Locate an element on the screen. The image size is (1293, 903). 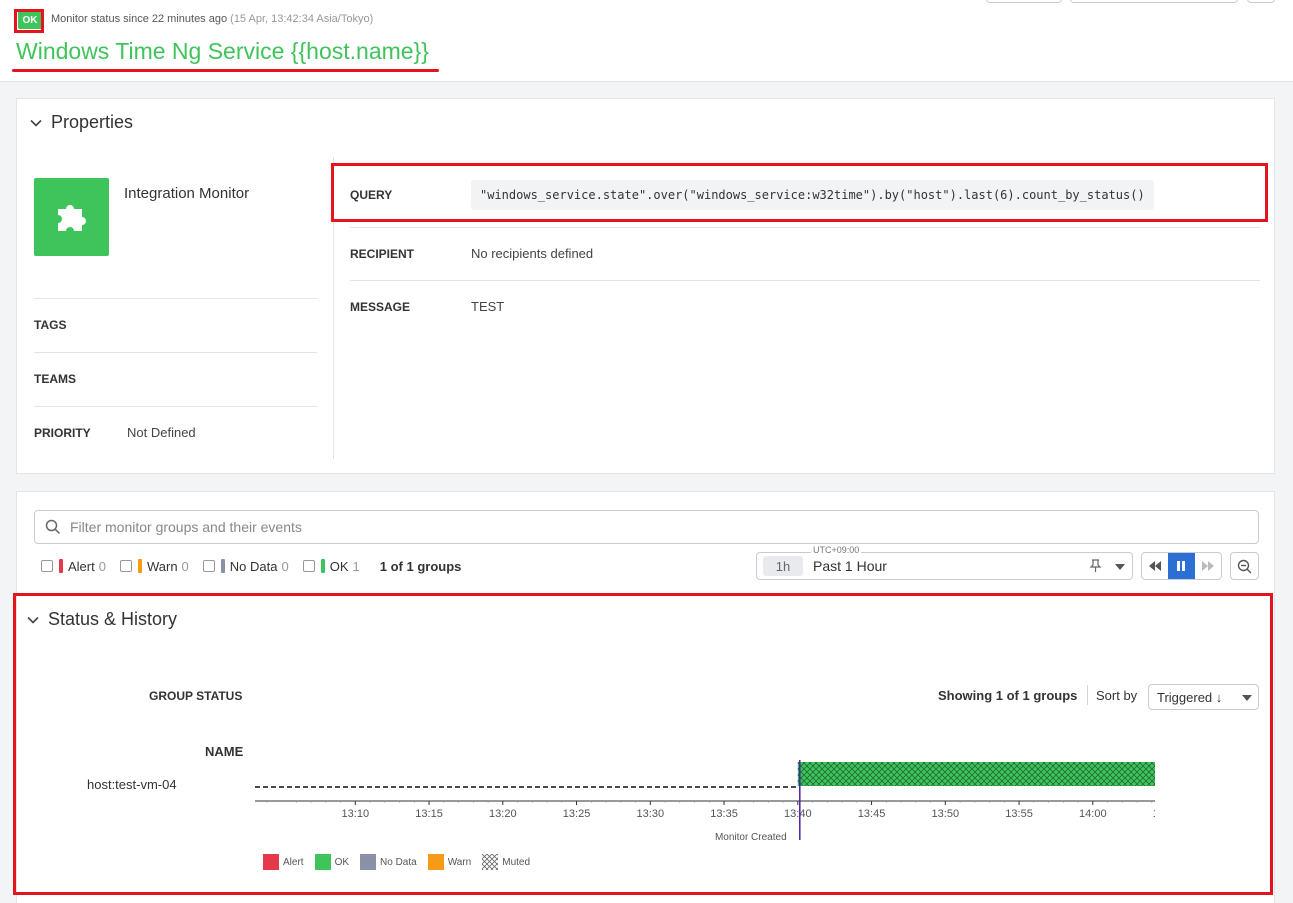
rewind-icon is located at coordinates (1155, 566).